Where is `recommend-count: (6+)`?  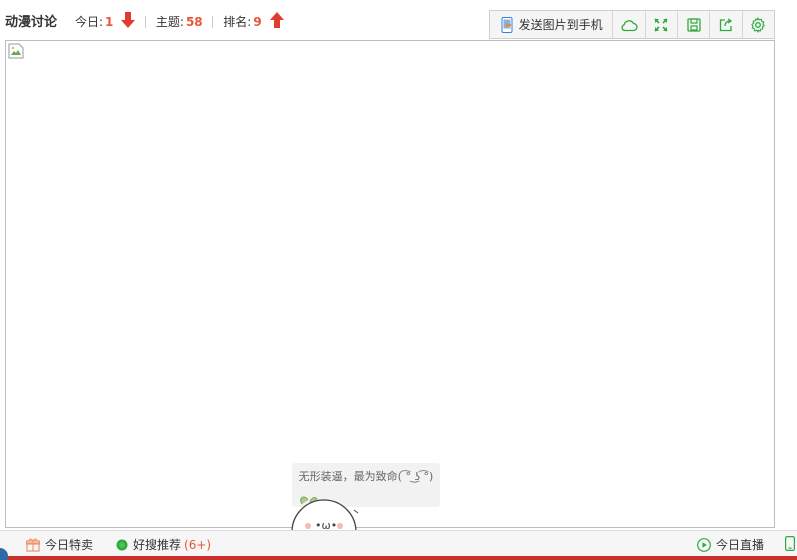 recommend-count: (6+) is located at coordinates (198, 544).